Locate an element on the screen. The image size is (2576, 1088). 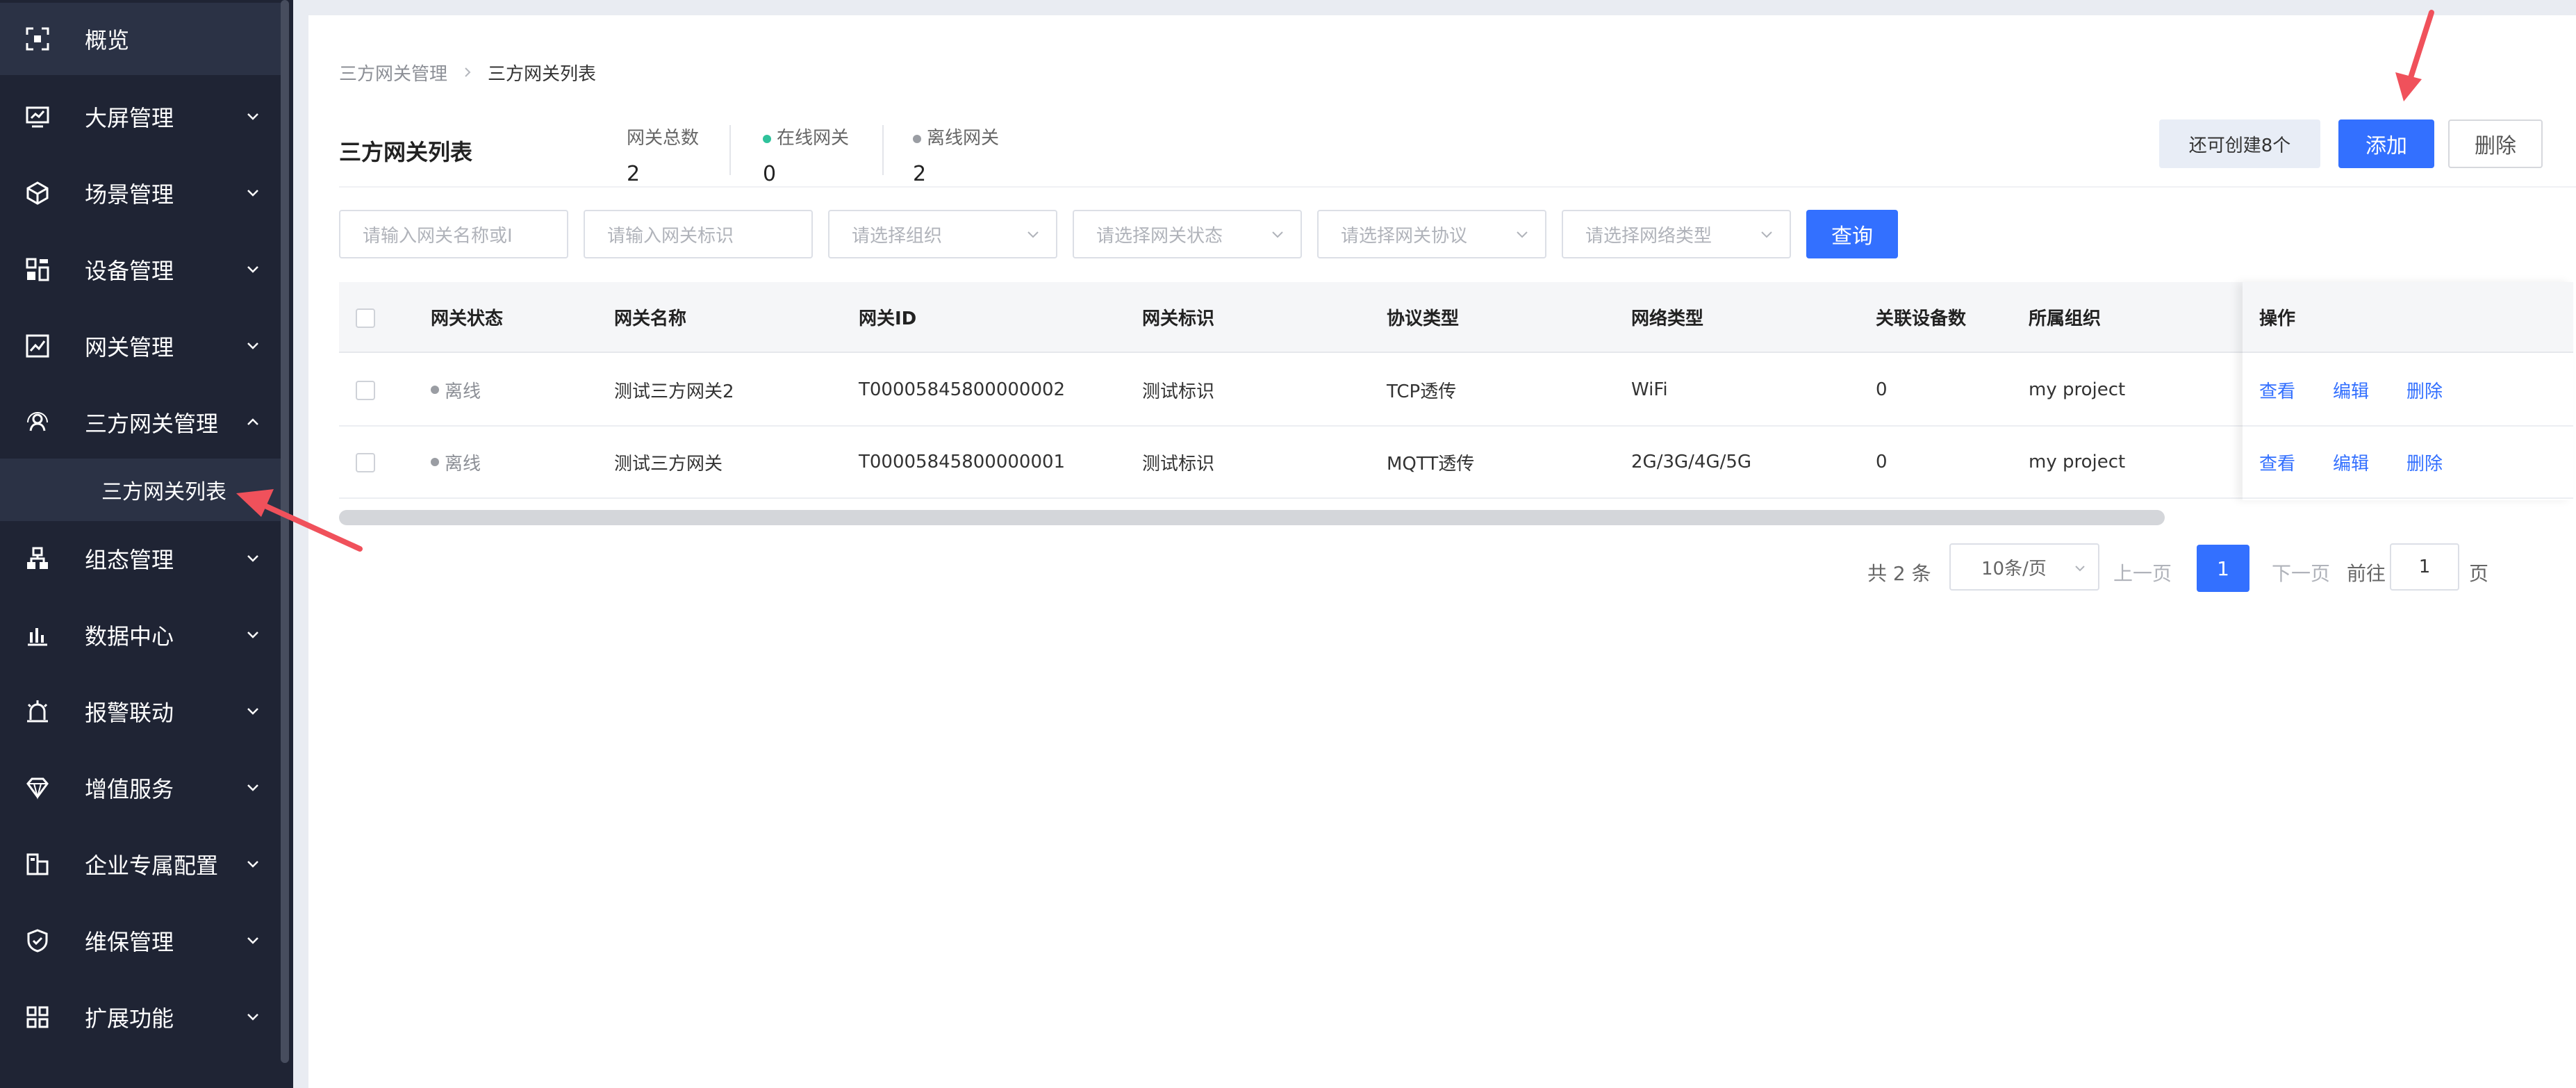
column-header: 所属组织 is located at coordinates (2066, 319).